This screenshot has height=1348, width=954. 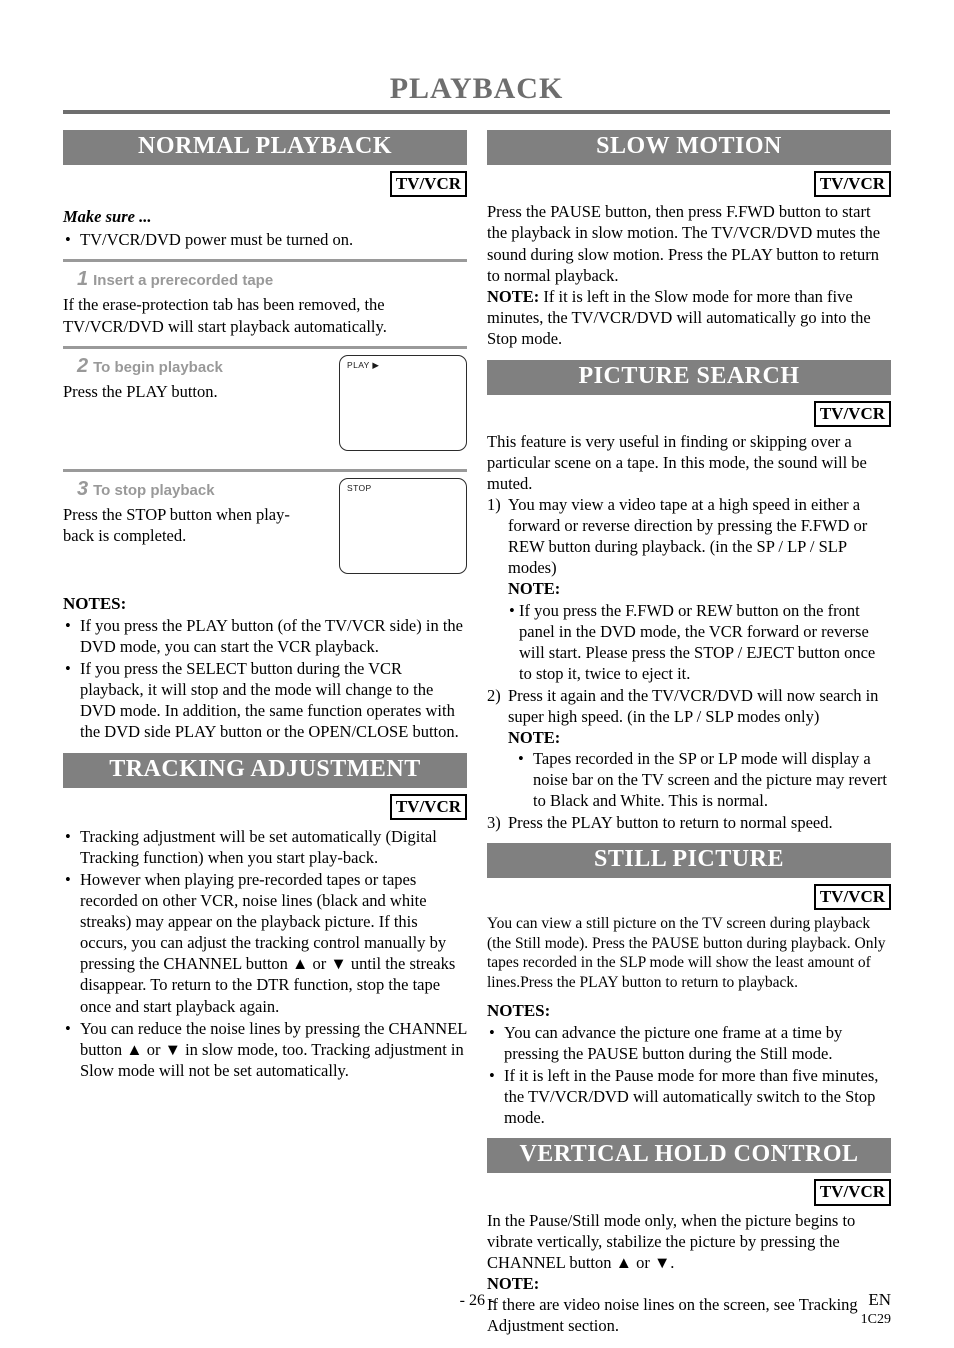 What do you see at coordinates (534, 589) in the screenshot?
I see `picture-search-note-heading-1: NOTE:` at bounding box center [534, 589].